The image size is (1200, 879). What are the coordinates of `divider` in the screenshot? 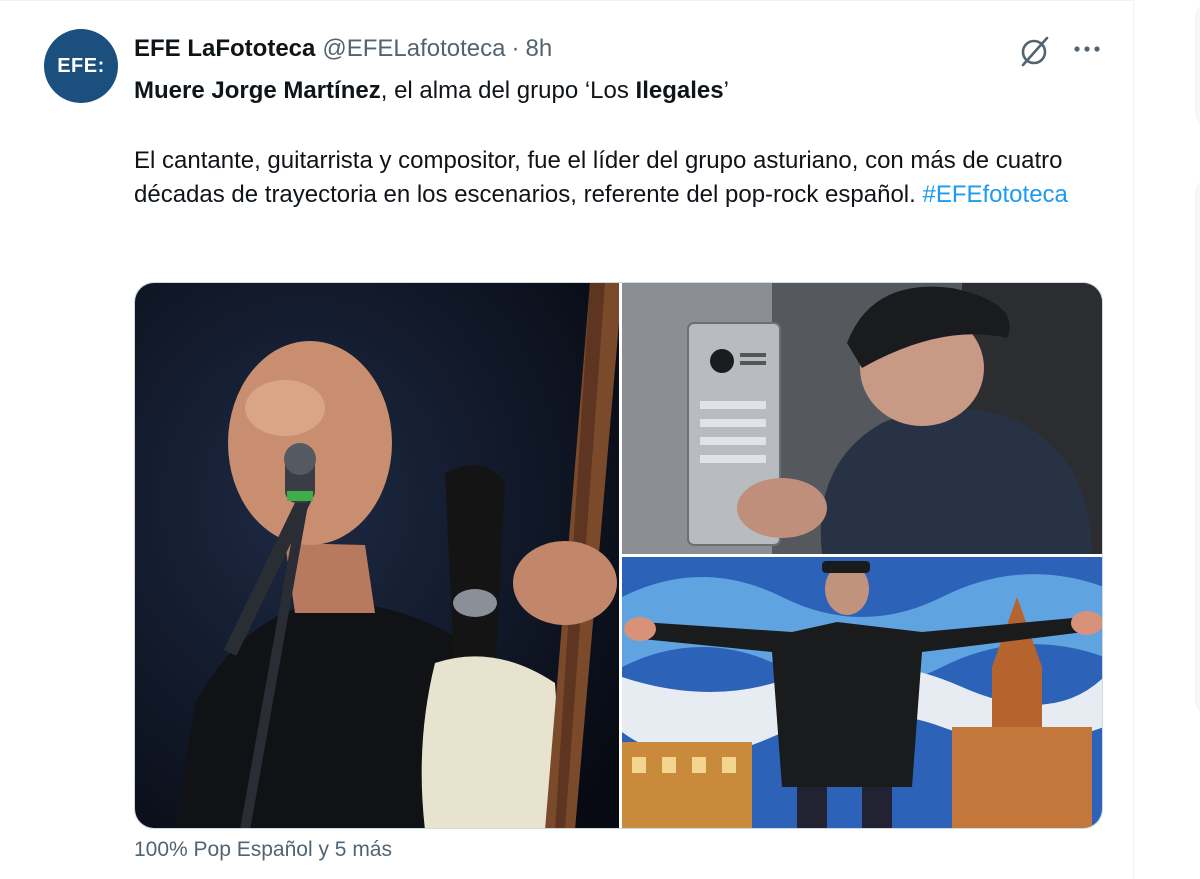 It's located at (567, 0).